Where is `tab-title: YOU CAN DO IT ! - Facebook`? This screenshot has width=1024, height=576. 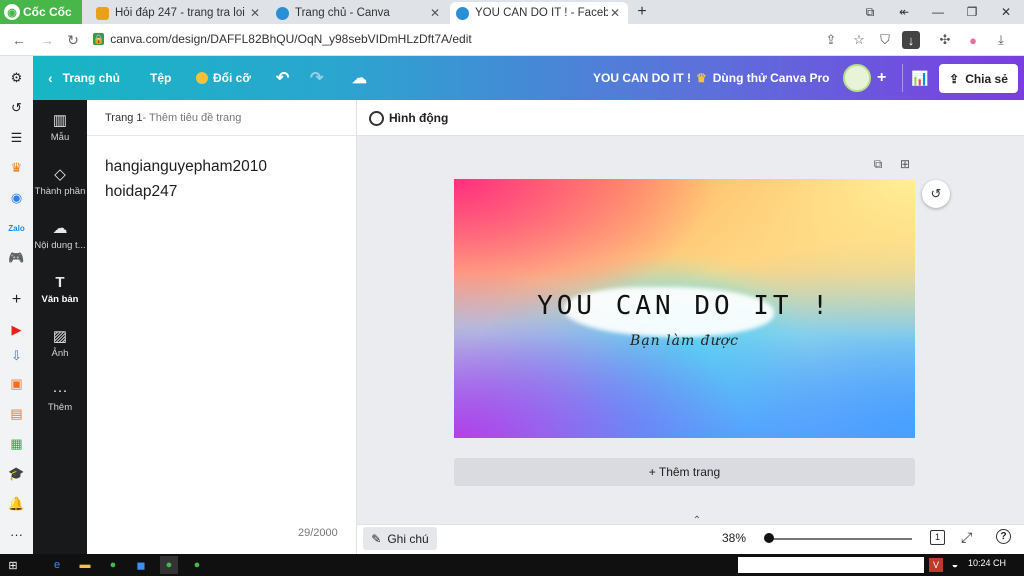
tab-title: YOU CAN DO IT ! - Facebook is located at coordinates (541, 13).